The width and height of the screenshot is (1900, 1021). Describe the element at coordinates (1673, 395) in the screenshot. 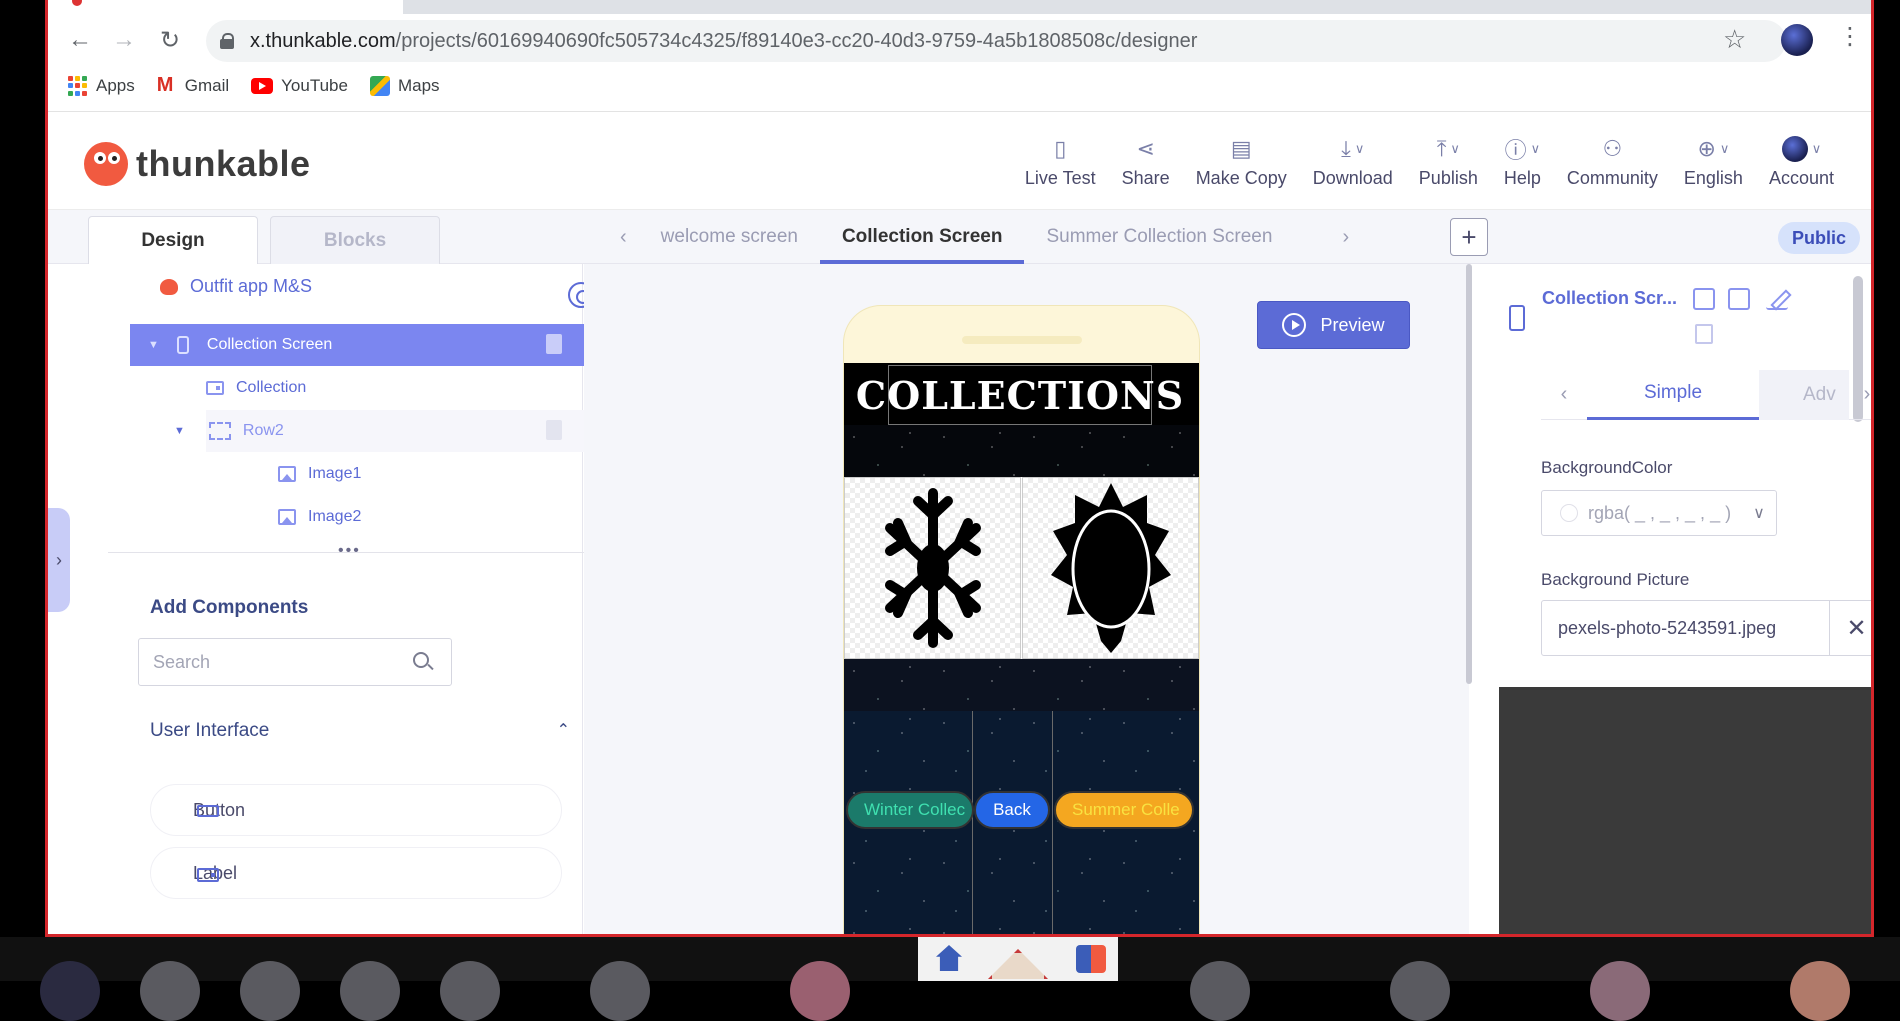

I see `tab-simple: Simple` at that location.